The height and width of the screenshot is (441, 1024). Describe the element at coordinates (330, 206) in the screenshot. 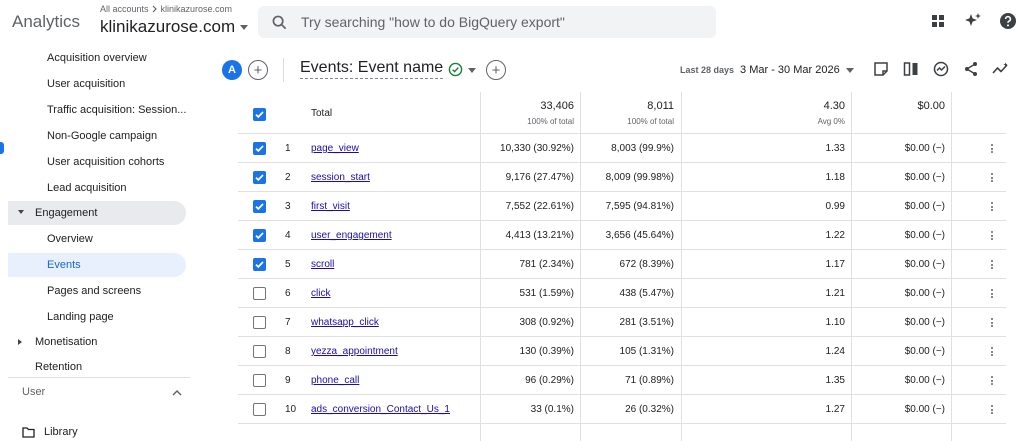

I see `event-name-link: first_visit` at that location.